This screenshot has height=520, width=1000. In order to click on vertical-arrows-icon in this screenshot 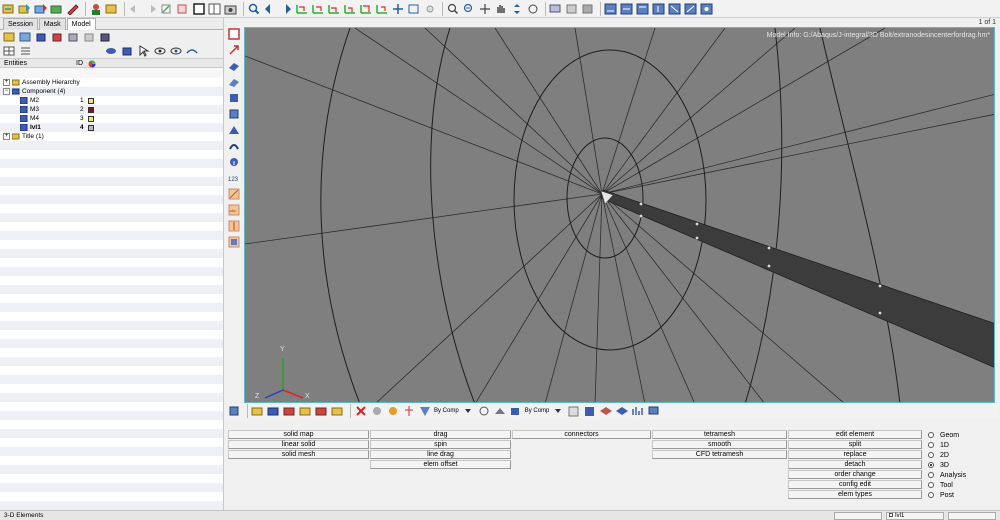, I will do `click(517, 9)`.